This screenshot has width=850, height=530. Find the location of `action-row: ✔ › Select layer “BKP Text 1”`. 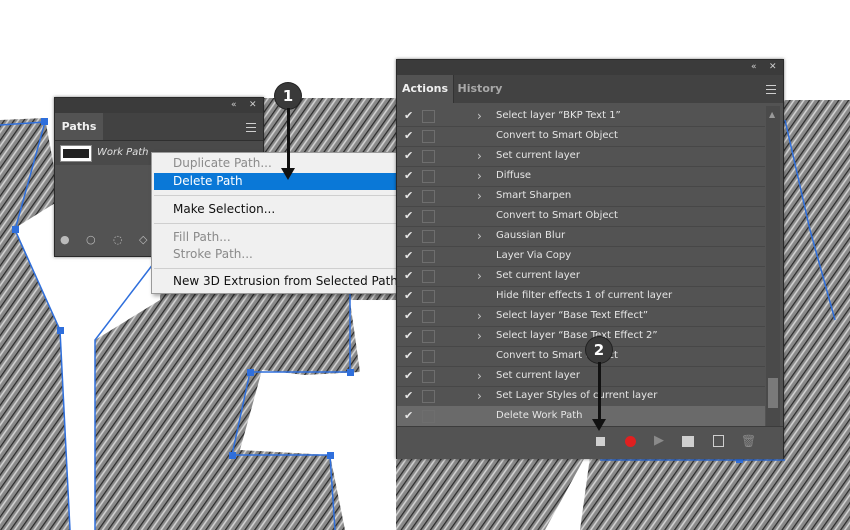

action-row: ✔ › Select layer “BKP Text 1” is located at coordinates (581, 116).